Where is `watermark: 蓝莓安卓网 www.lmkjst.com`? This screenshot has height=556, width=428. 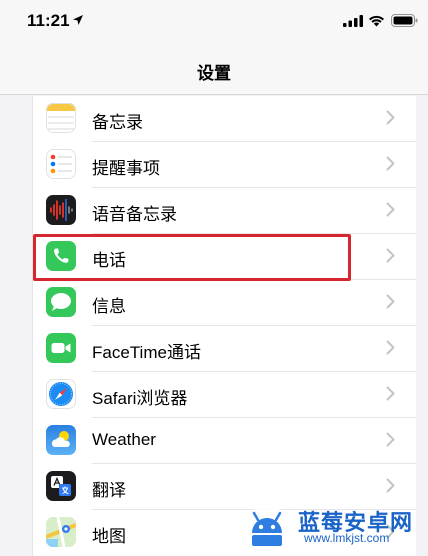 watermark: 蓝莓安卓网 www.lmkjst.com is located at coordinates (333, 525).